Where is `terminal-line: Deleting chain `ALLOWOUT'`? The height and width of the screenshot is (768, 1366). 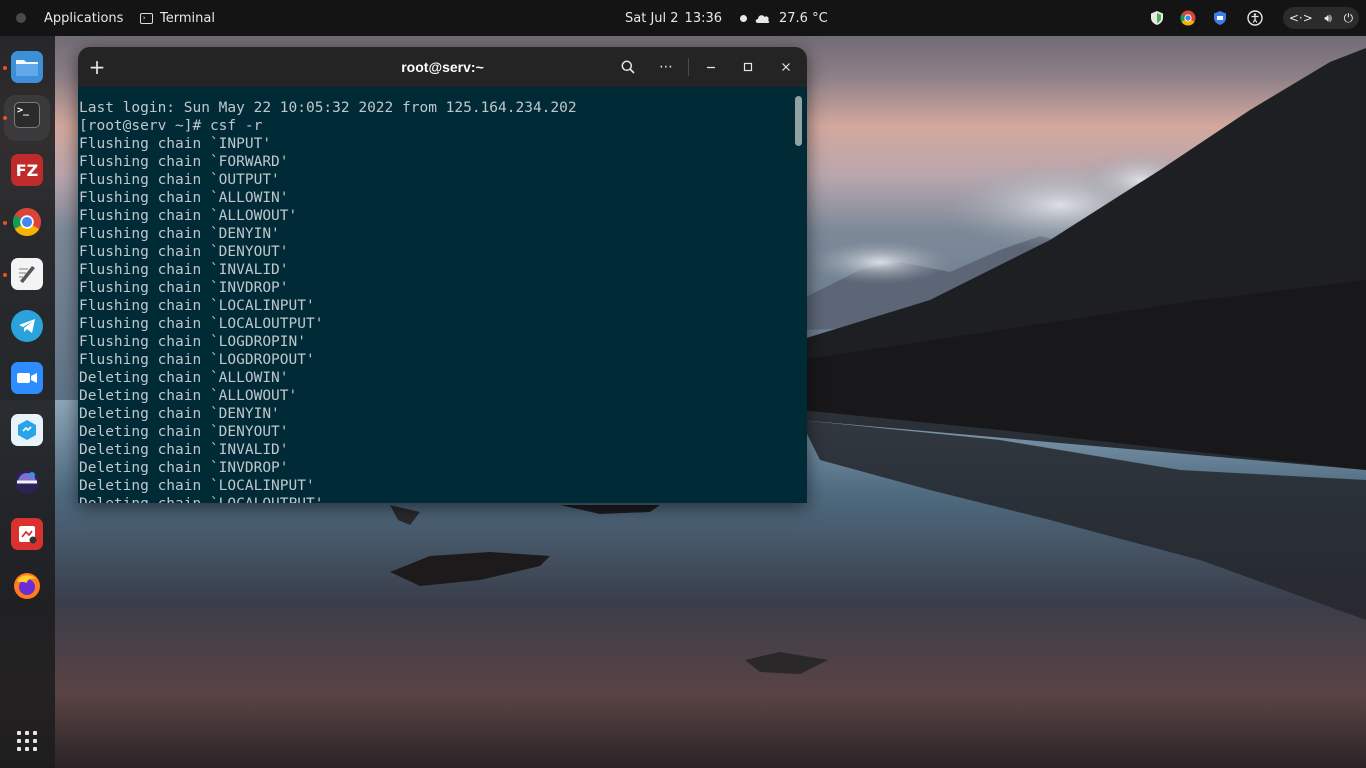 terminal-line: Deleting chain `ALLOWOUT' is located at coordinates (188, 396).